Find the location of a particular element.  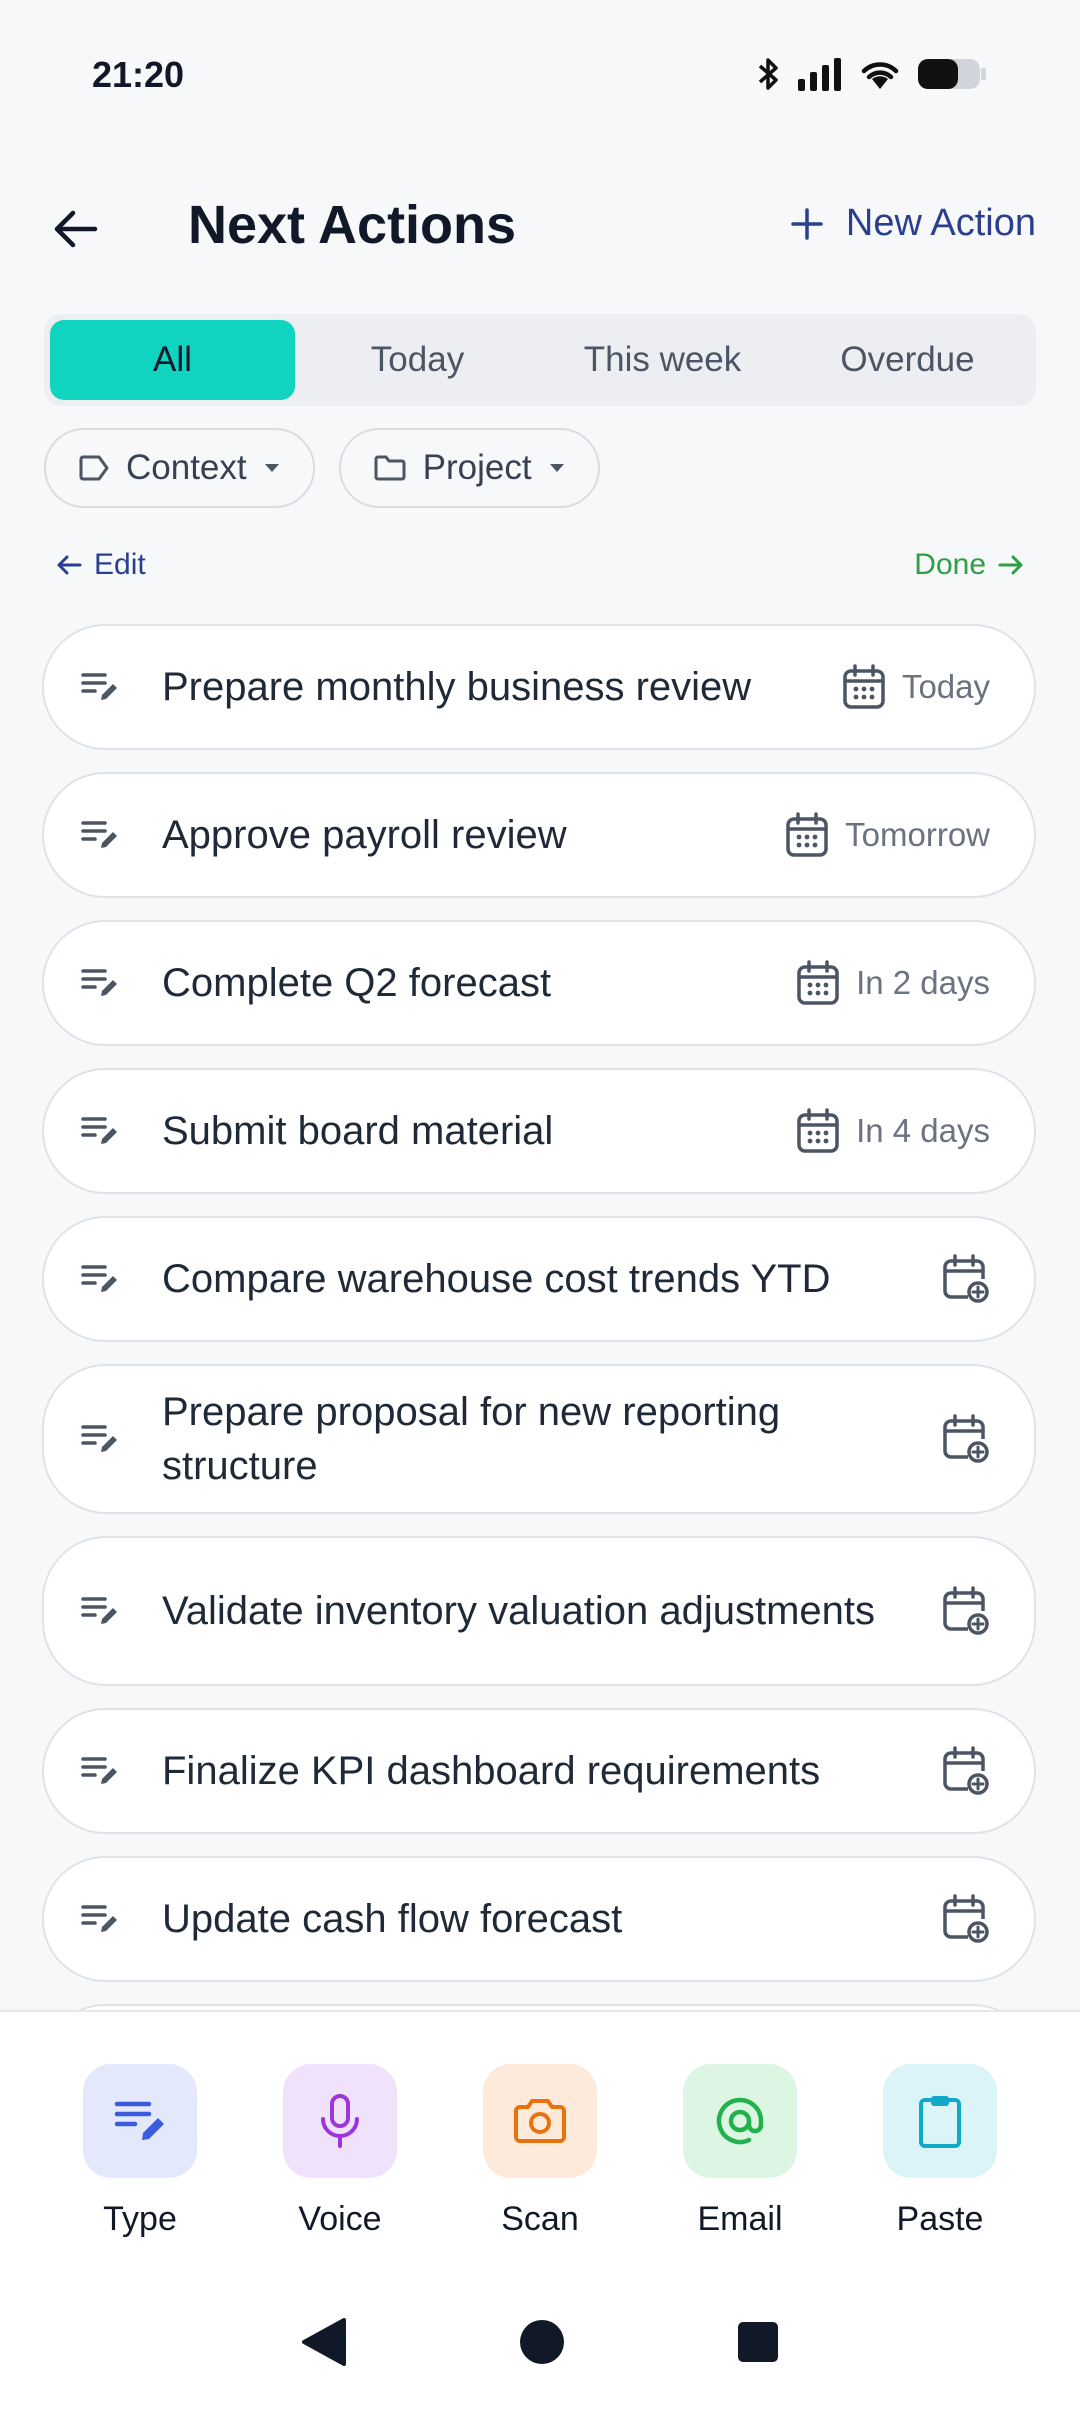

action-item: Approve payroll review Tomorrow is located at coordinates (539, 835).